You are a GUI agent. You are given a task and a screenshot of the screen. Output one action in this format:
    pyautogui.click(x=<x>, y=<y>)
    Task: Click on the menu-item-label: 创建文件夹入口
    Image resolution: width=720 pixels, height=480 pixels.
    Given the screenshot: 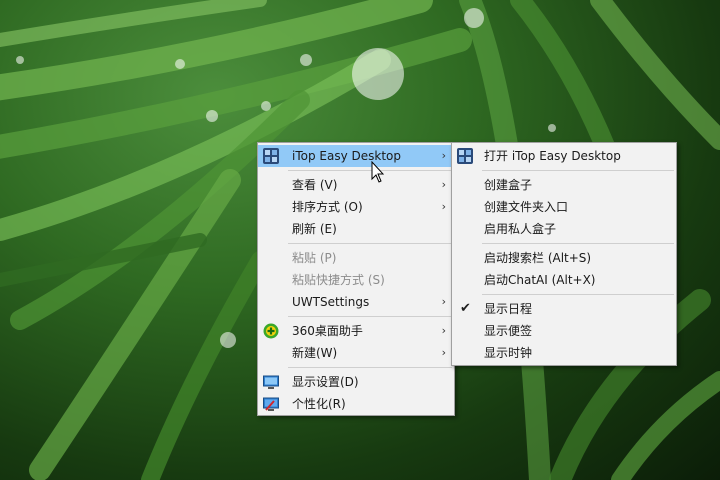 What is the action you would take?
    pyautogui.click(x=526, y=207)
    